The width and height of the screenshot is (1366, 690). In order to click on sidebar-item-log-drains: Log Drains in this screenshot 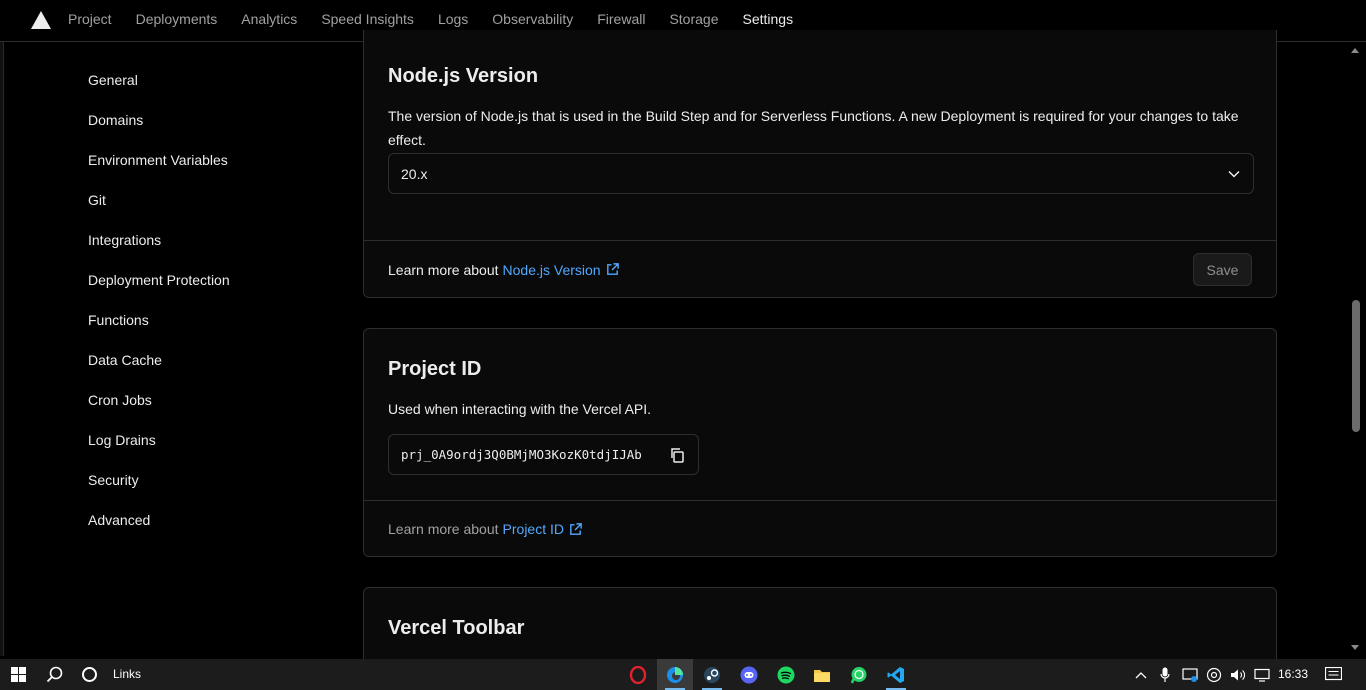, I will do `click(208, 440)`.